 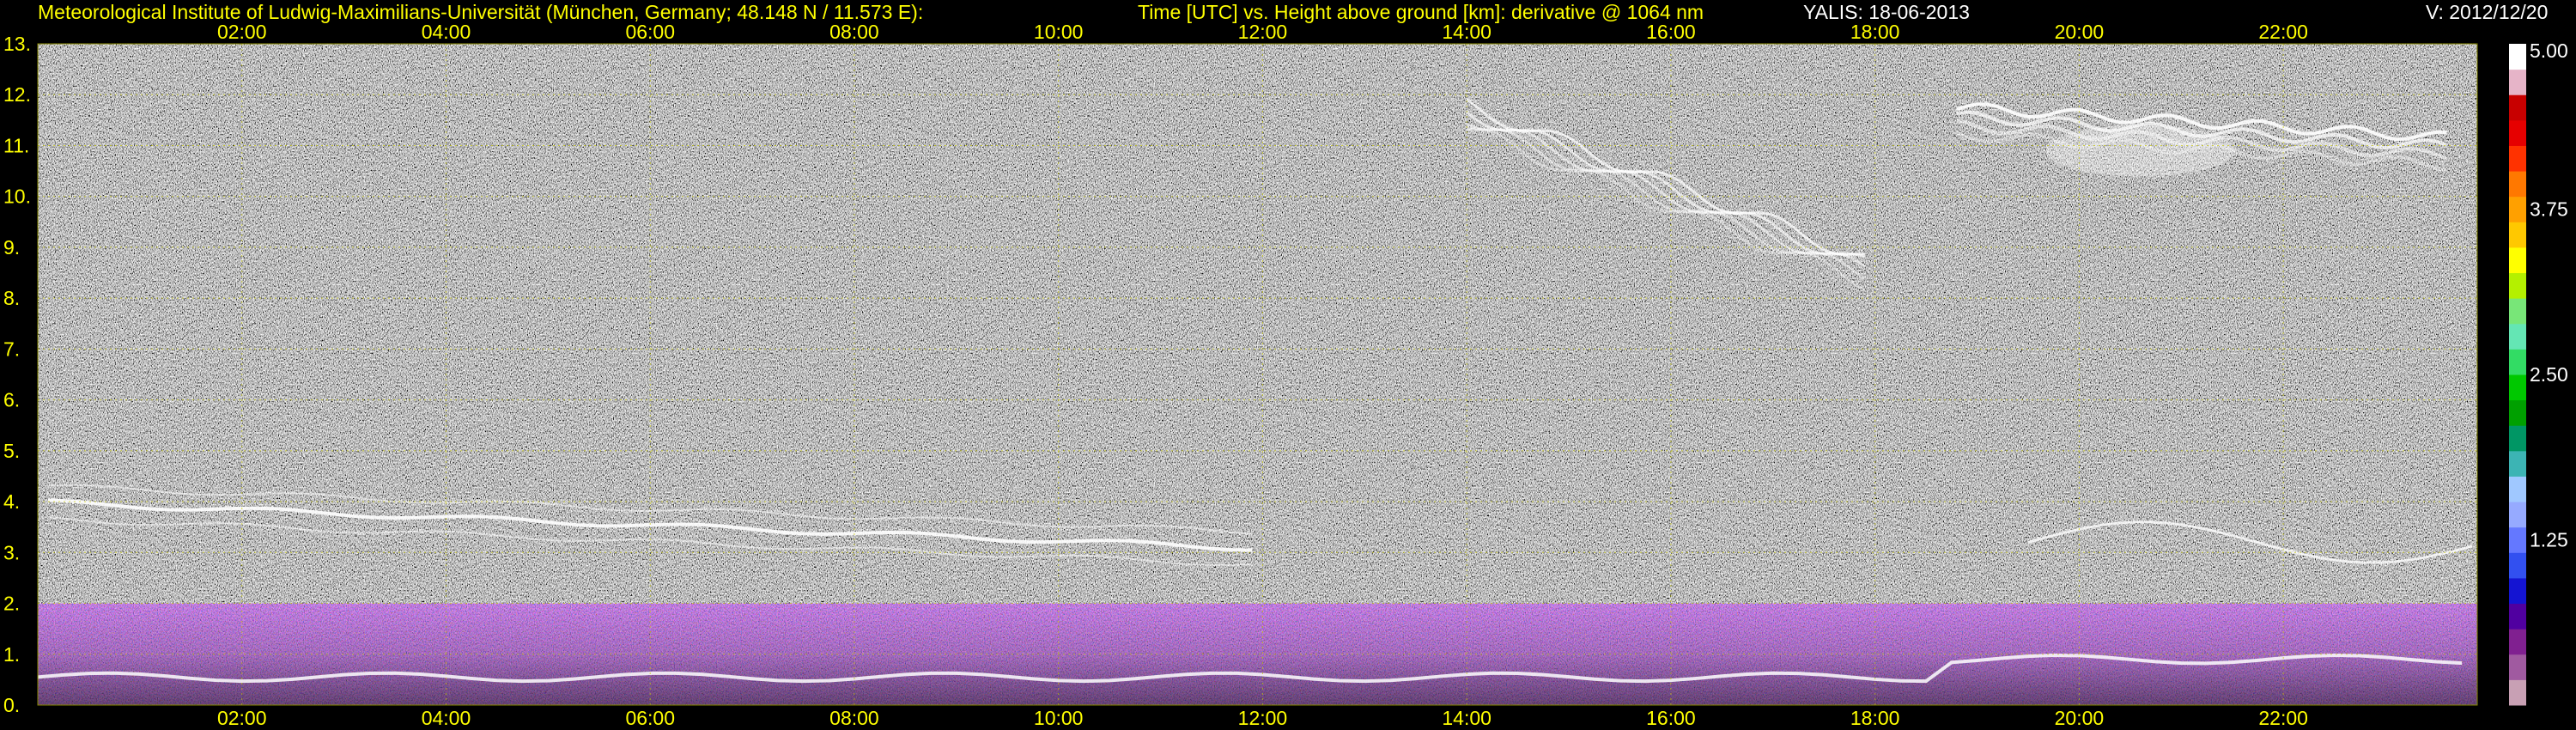 I want to click on y-tick-label: 5., so click(x=11, y=451).